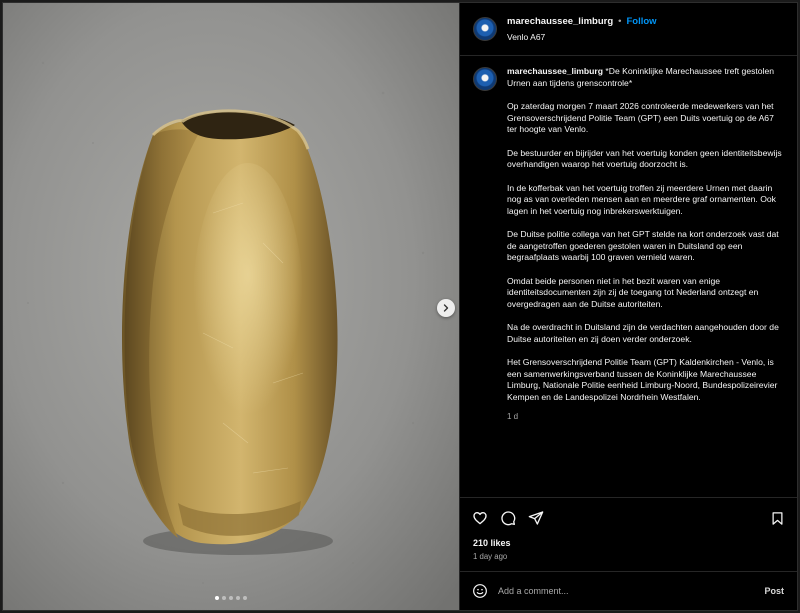  Describe the element at coordinates (774, 591) in the screenshot. I see `post-comment-button: Post` at that location.